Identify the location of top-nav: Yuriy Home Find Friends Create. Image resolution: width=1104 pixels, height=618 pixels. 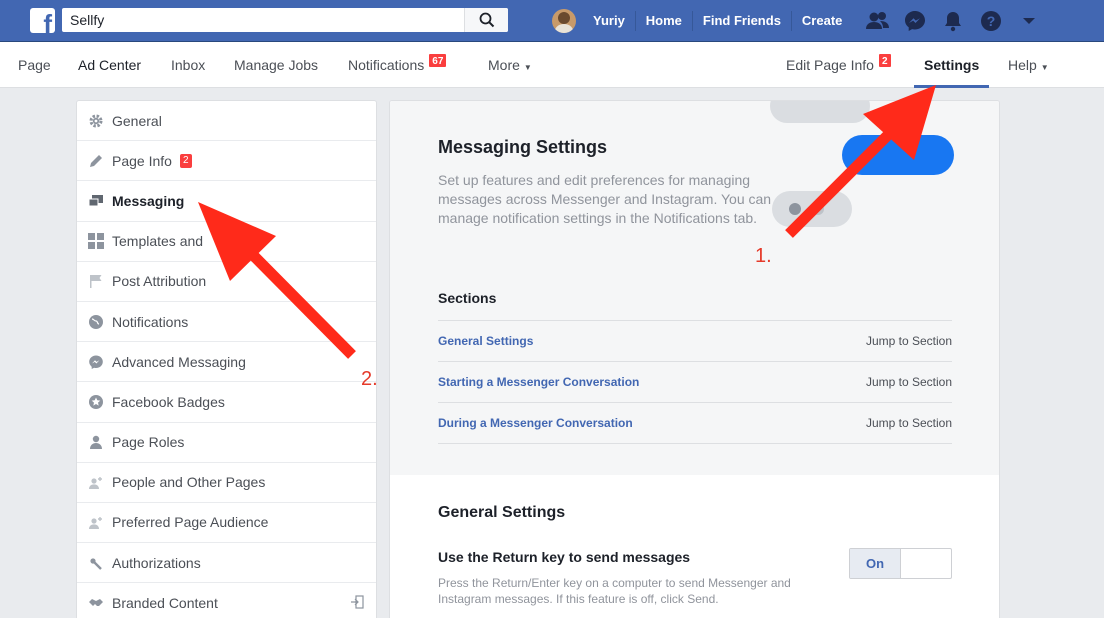
(702, 21).